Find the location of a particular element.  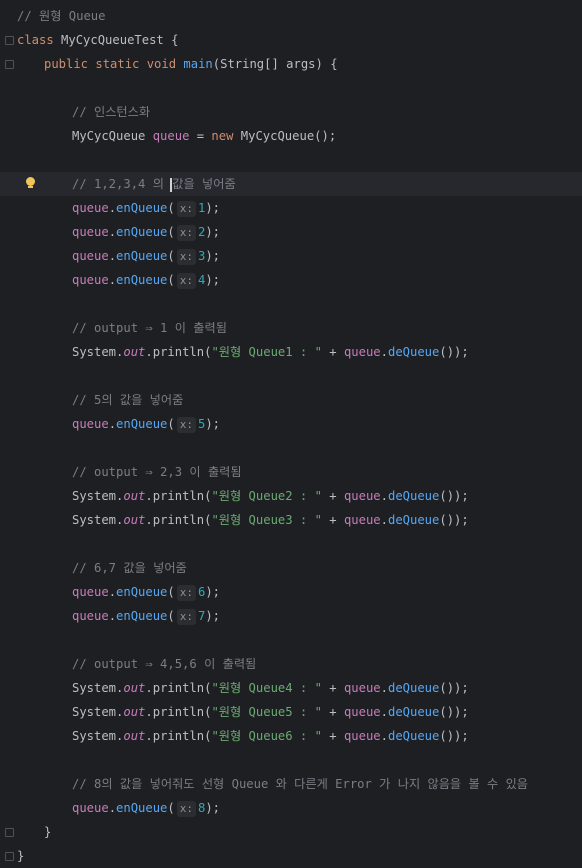

code-line-text: queue.enQueue(x: 8); is located at coordinates (146, 808).